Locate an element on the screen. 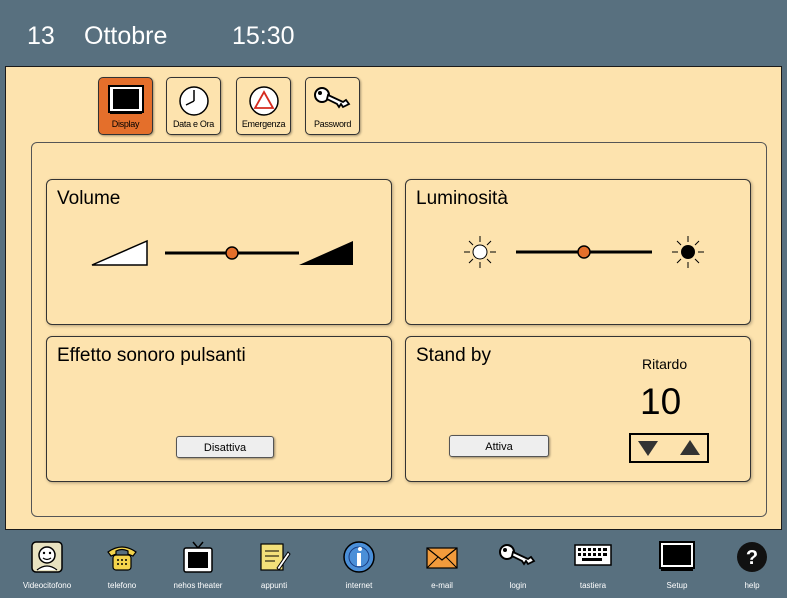  tab-emergency: Emergenza is located at coordinates (263, 106).